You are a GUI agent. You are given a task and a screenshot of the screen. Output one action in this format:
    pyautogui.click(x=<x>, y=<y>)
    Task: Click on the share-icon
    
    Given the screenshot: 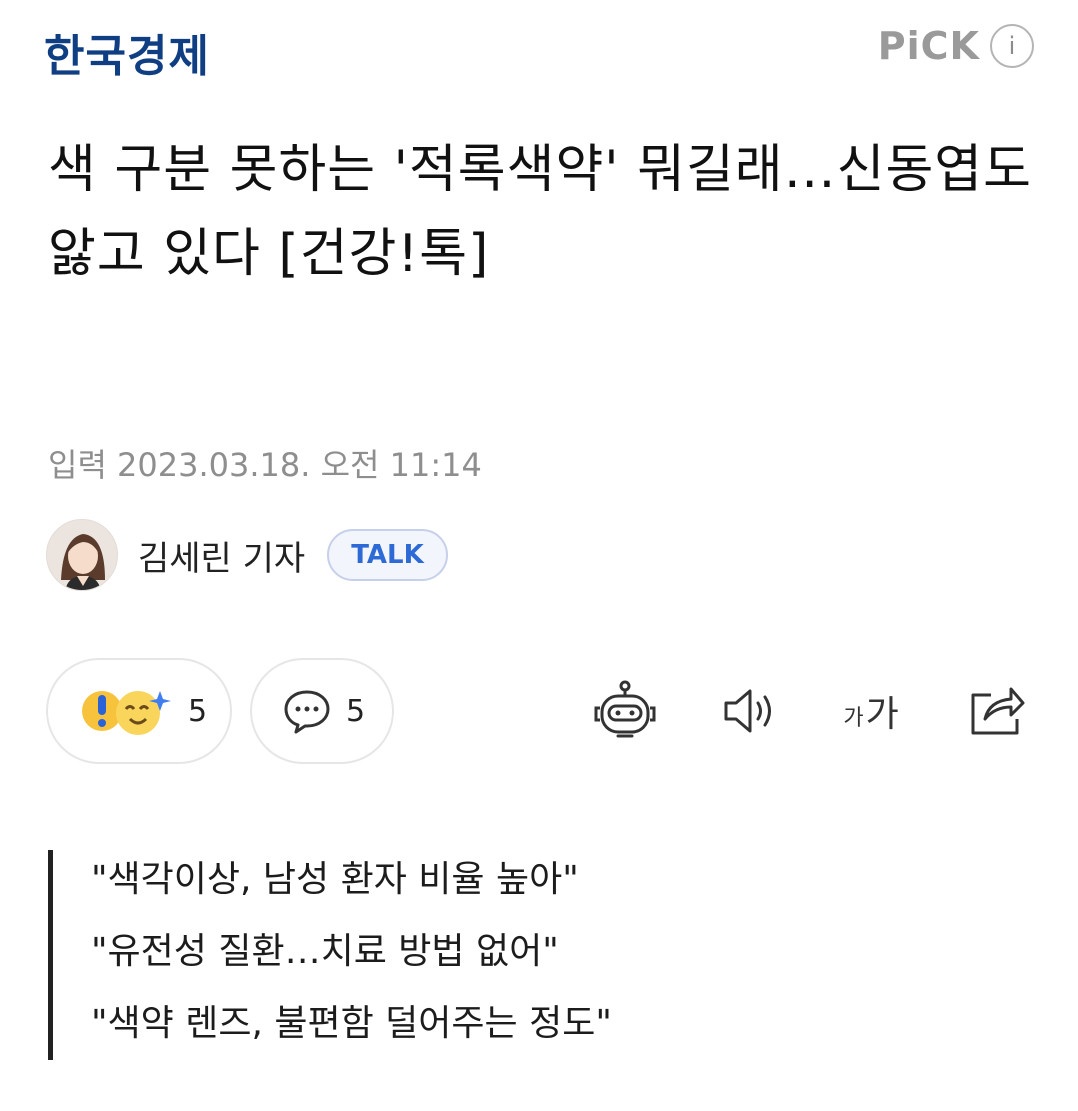 What is the action you would take?
    pyautogui.click(x=998, y=711)
    